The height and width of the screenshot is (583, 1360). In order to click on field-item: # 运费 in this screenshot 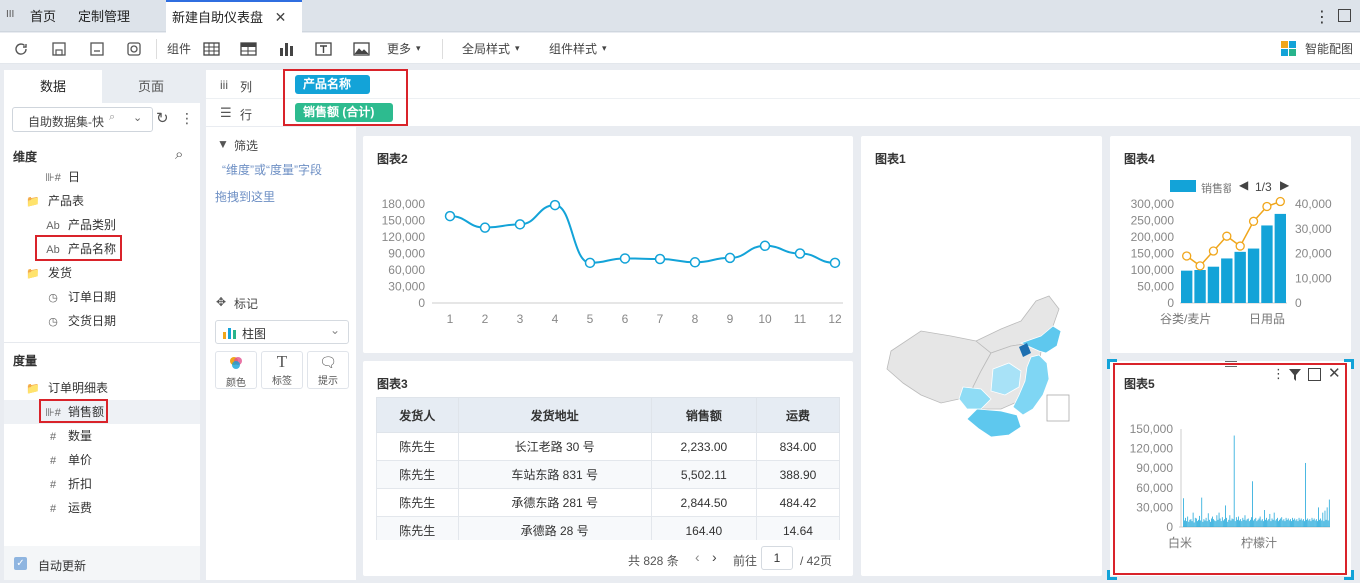, I will do `click(102, 508)`.